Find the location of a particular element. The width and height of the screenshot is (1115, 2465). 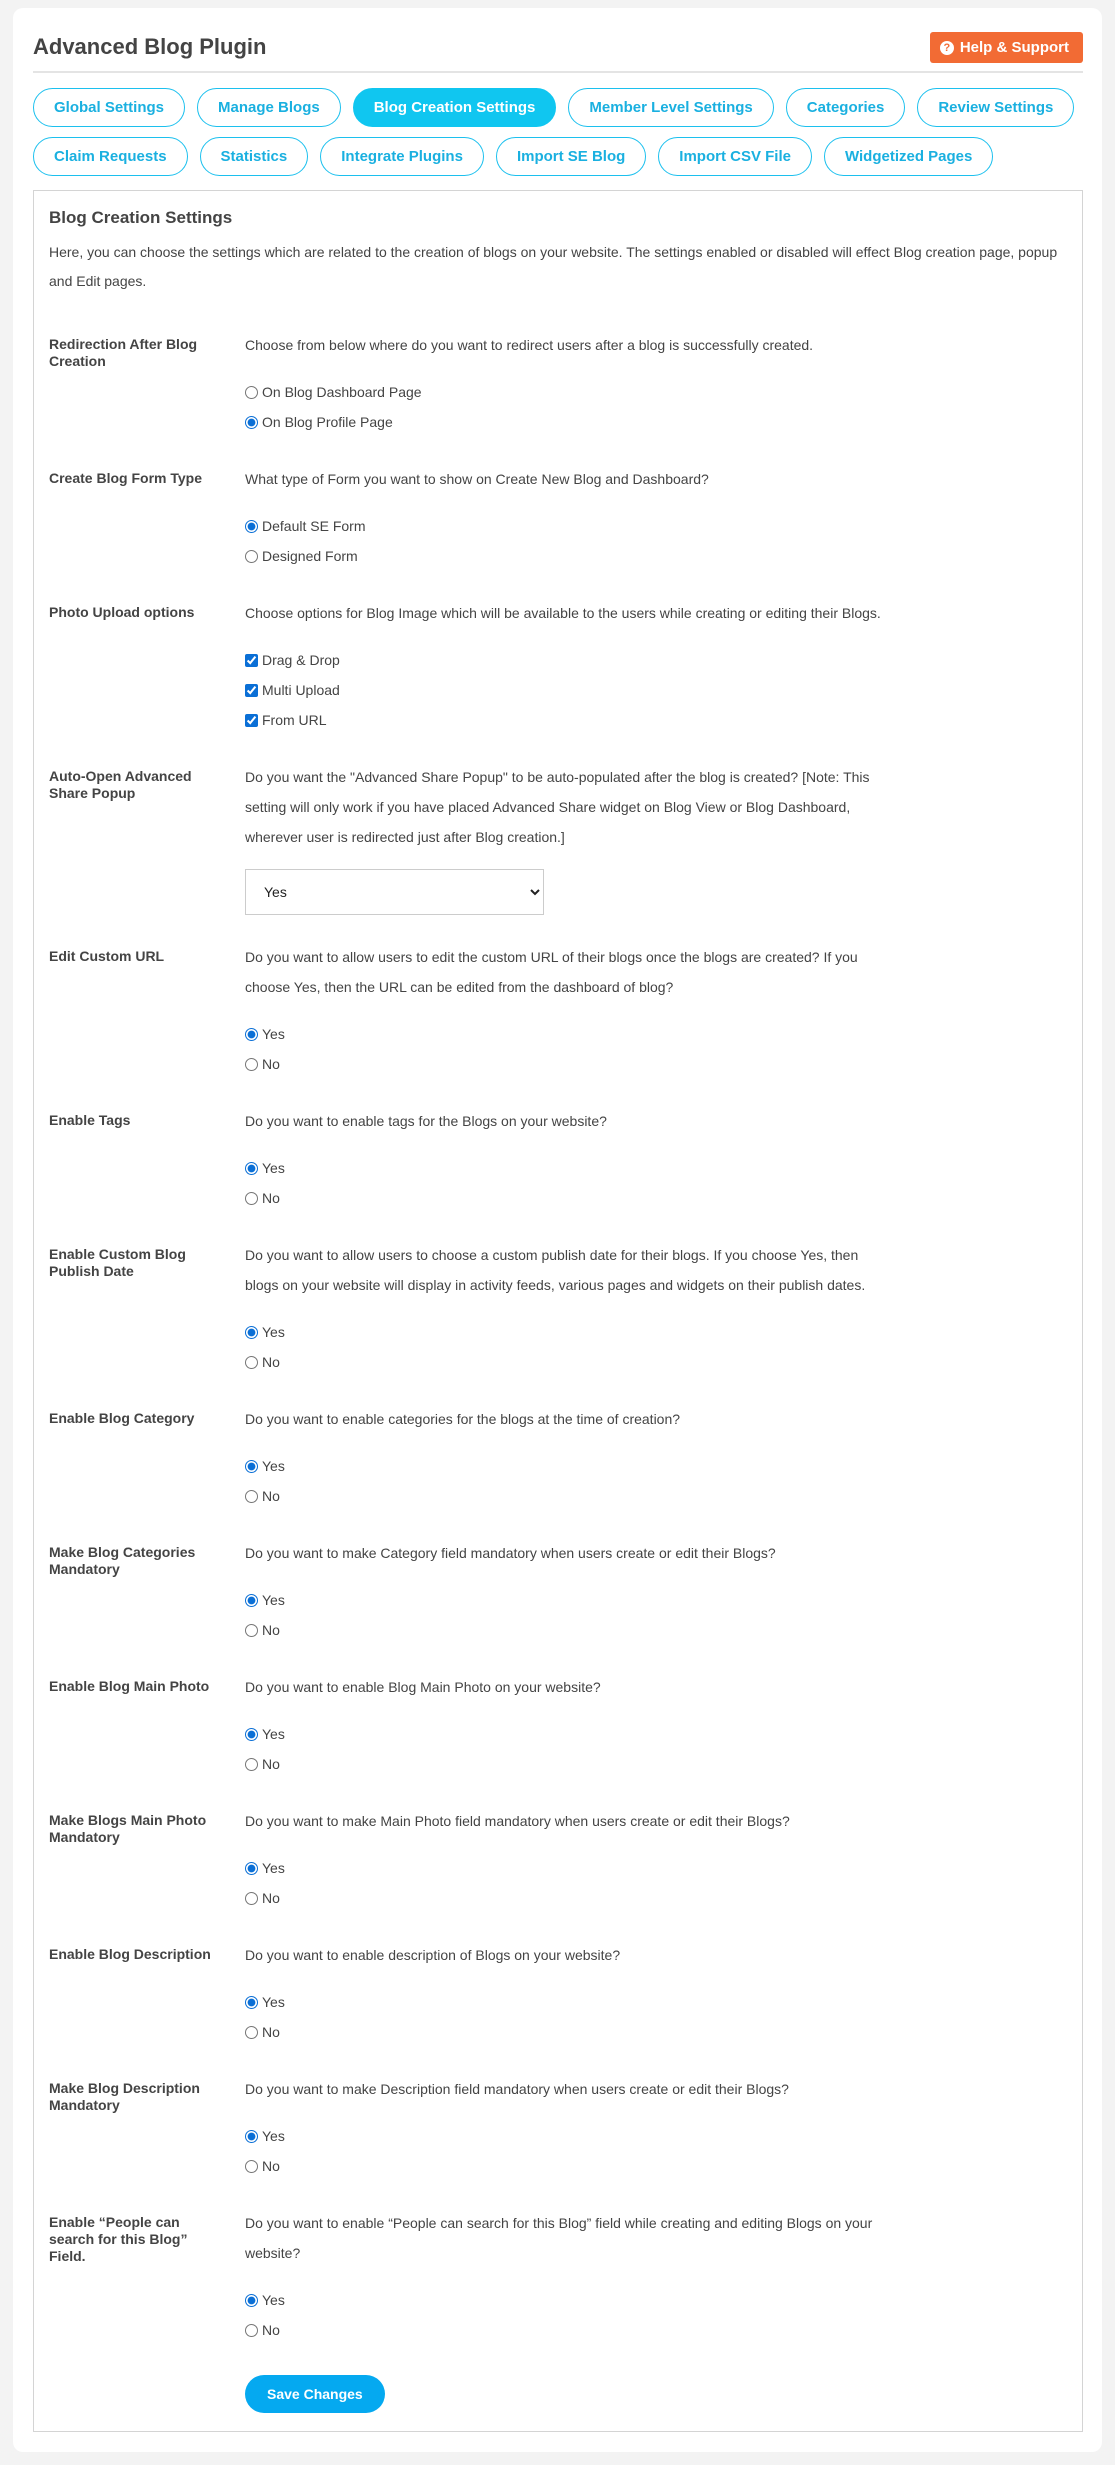

tab-blog-creation-settings: Blog Creation Settings is located at coordinates (454, 107).